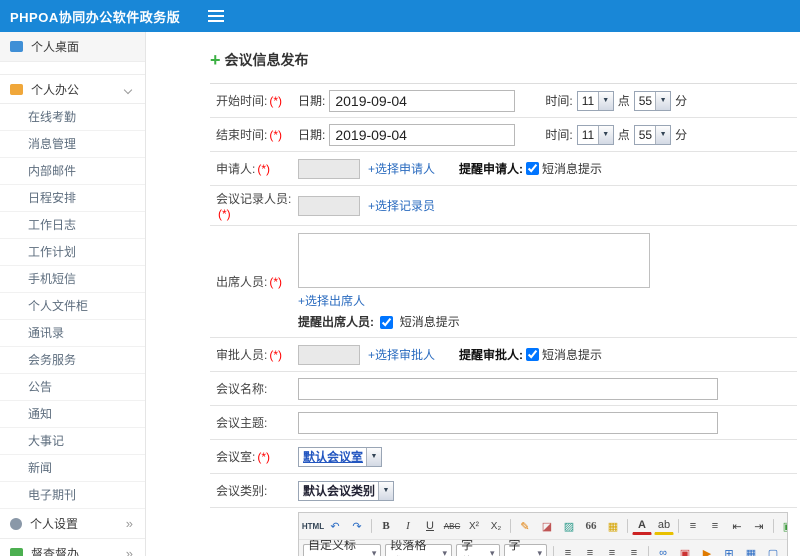 The width and height of the screenshot is (800, 556). I want to click on field-label: 开始时间: (*), so click(249, 101).